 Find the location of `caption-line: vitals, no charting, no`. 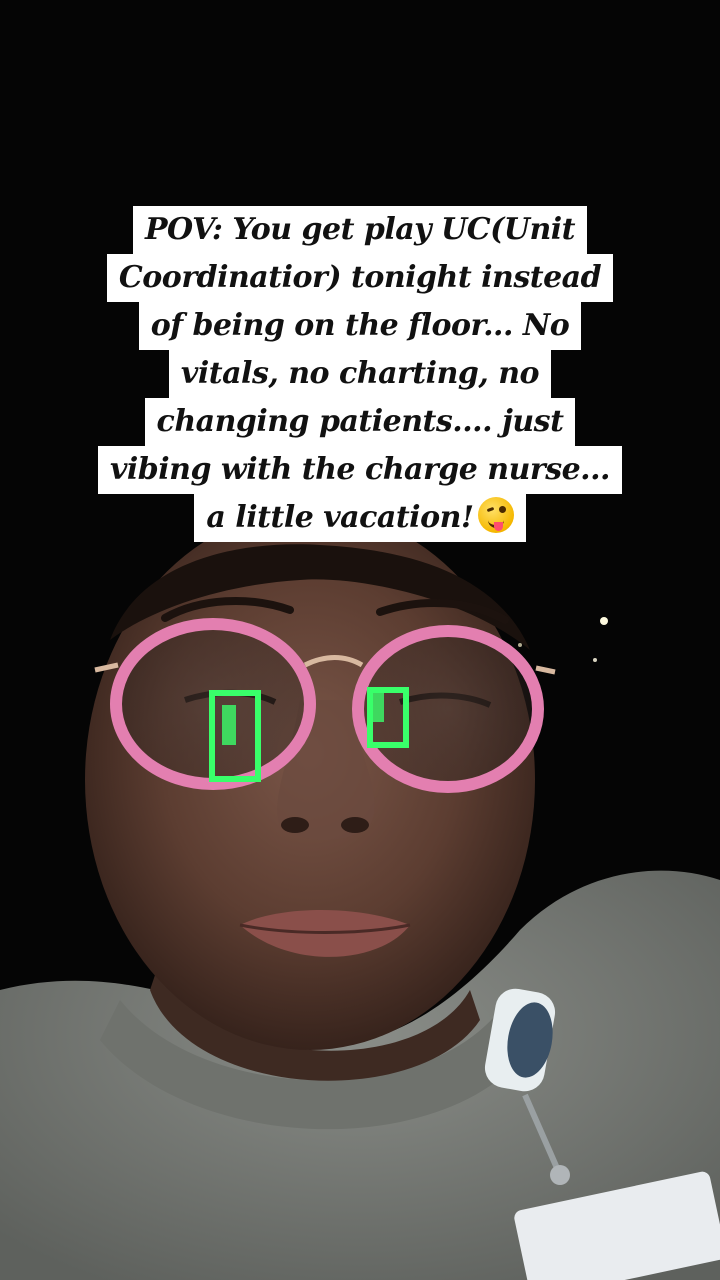

caption-line: vitals, no charting, no is located at coordinates (360, 374).